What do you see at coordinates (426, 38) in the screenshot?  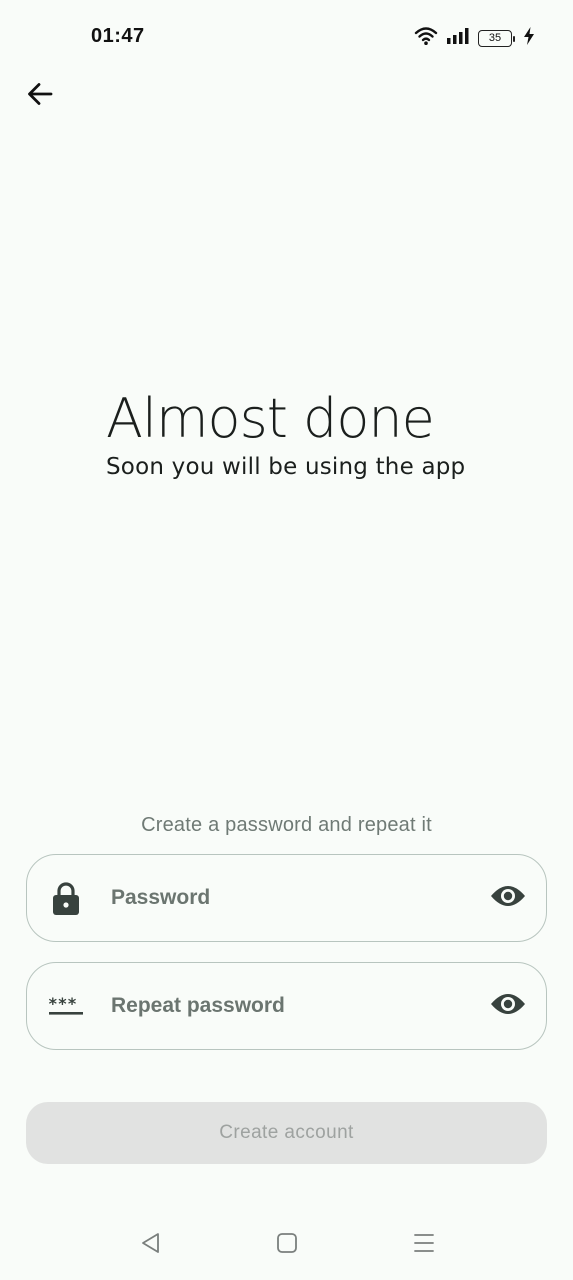 I see `wifi-icon` at bounding box center [426, 38].